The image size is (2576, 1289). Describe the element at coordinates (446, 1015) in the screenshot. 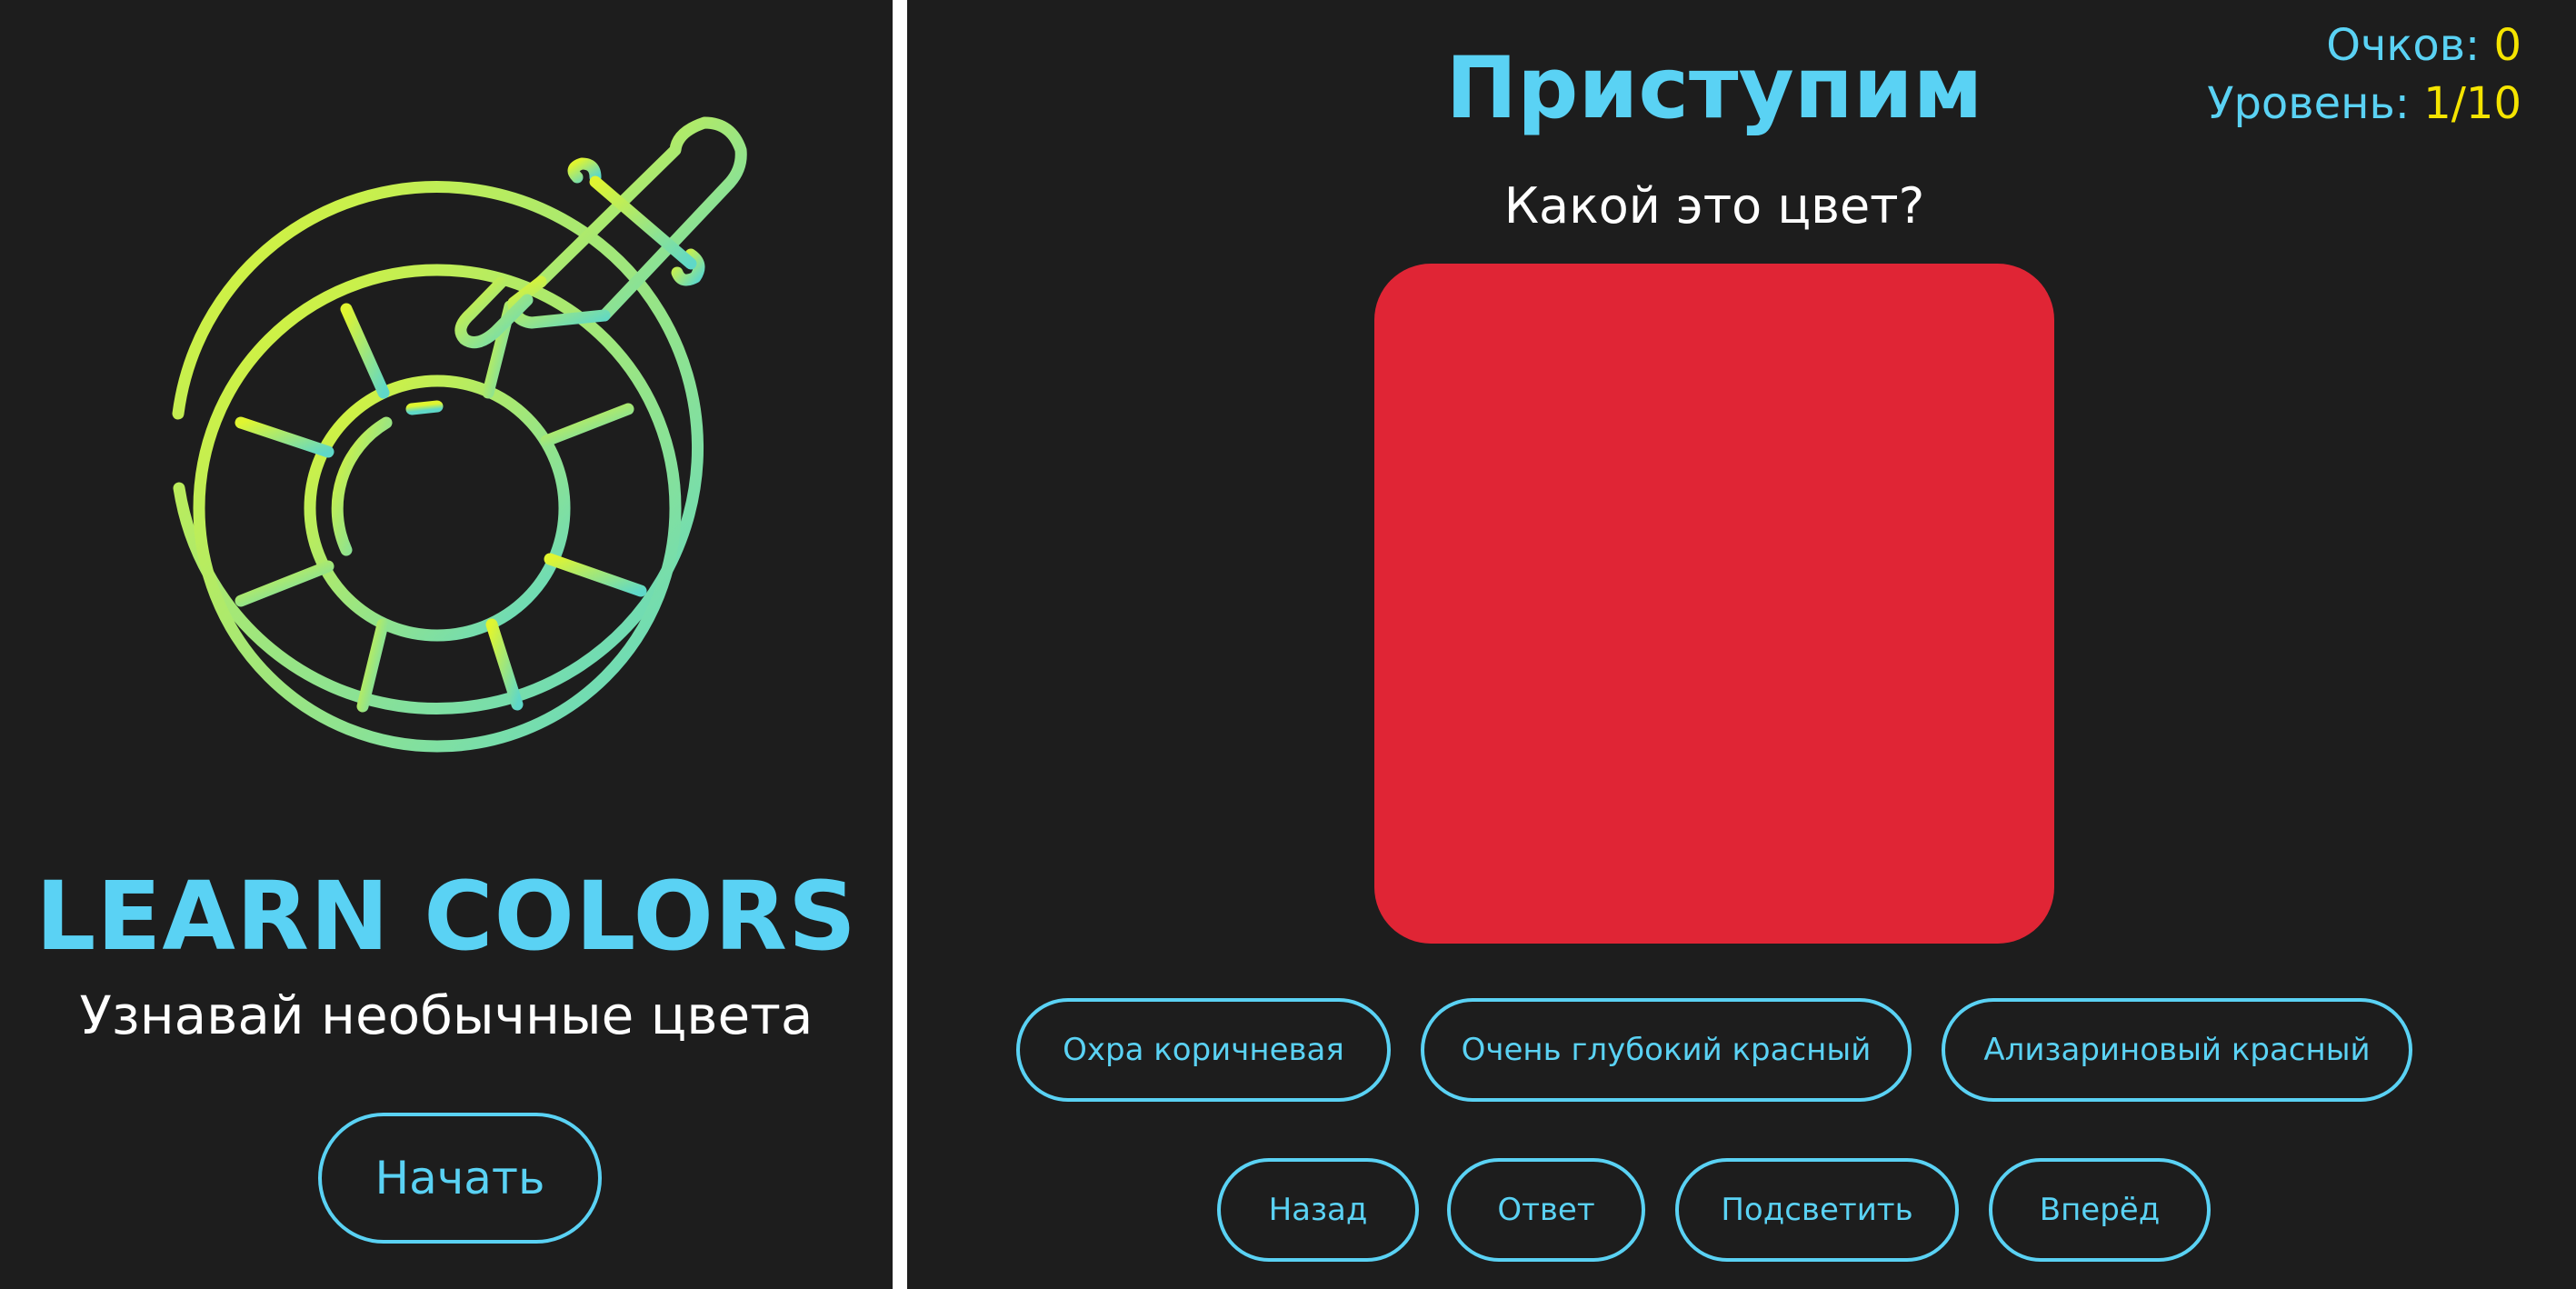

I see `app-subtitle: Узнавай необычные цвета` at that location.